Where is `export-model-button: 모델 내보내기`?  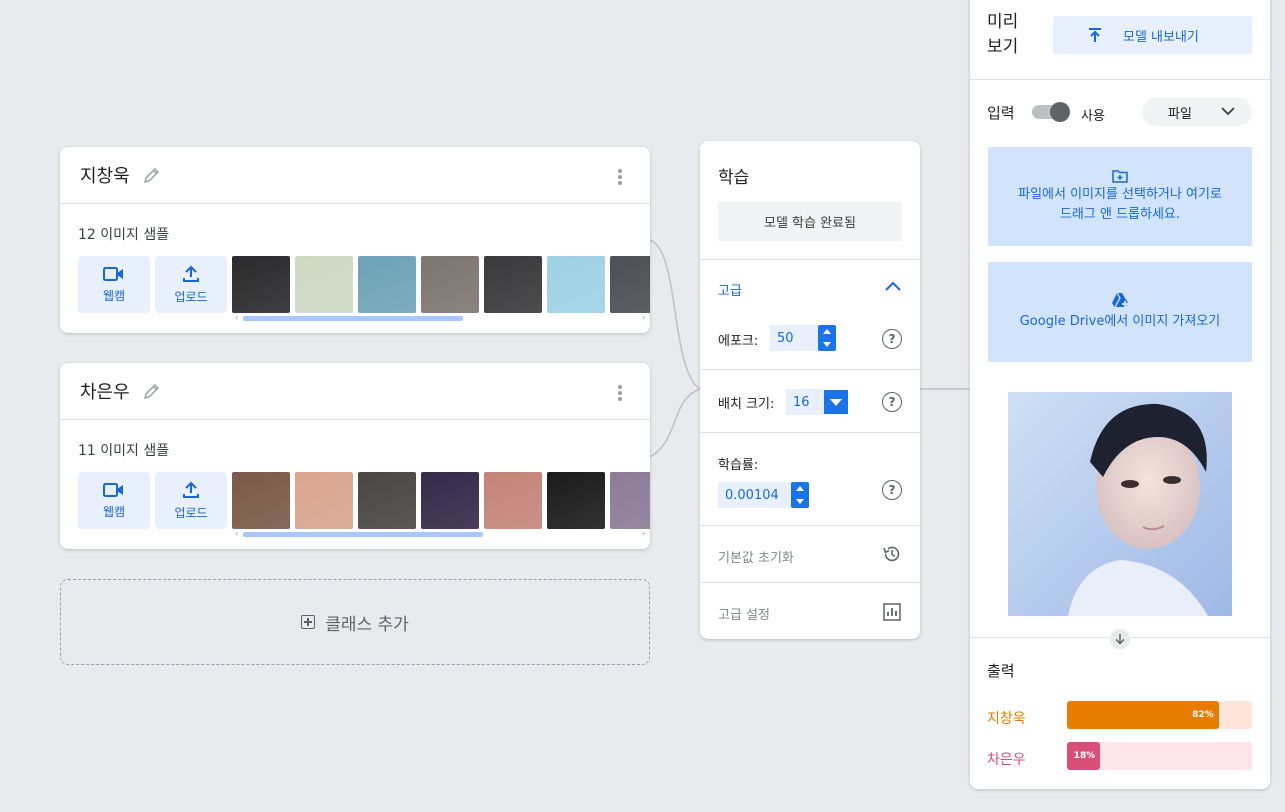
export-model-button: 모델 내보내기 is located at coordinates (1152, 35).